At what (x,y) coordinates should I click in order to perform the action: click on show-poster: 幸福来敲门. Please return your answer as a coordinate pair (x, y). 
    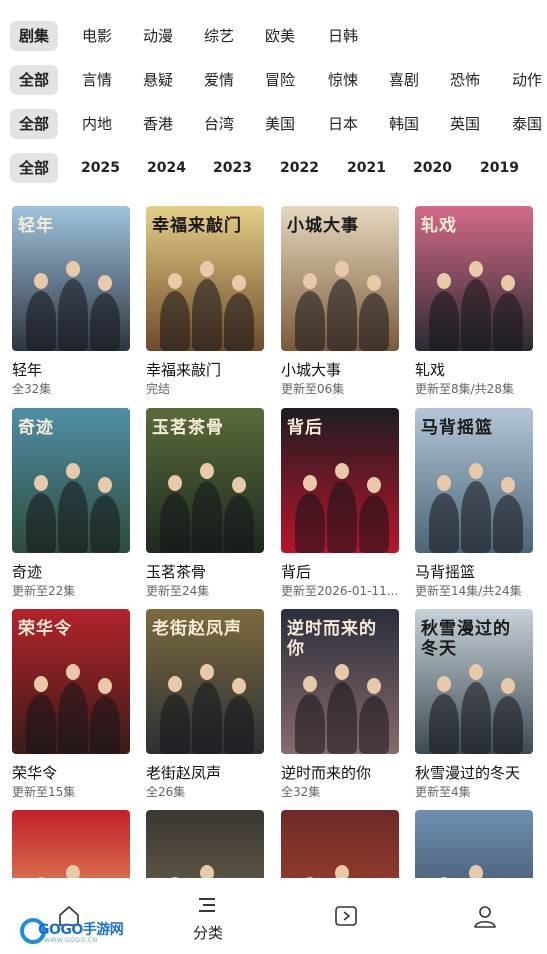
    Looking at the image, I should click on (205, 278).